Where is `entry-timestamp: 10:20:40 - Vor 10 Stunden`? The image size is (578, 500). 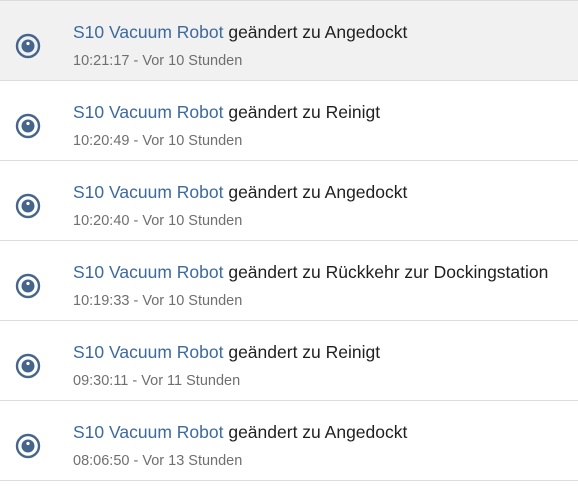
entry-timestamp: 10:20:40 - Vor 10 Stunden is located at coordinates (157, 221).